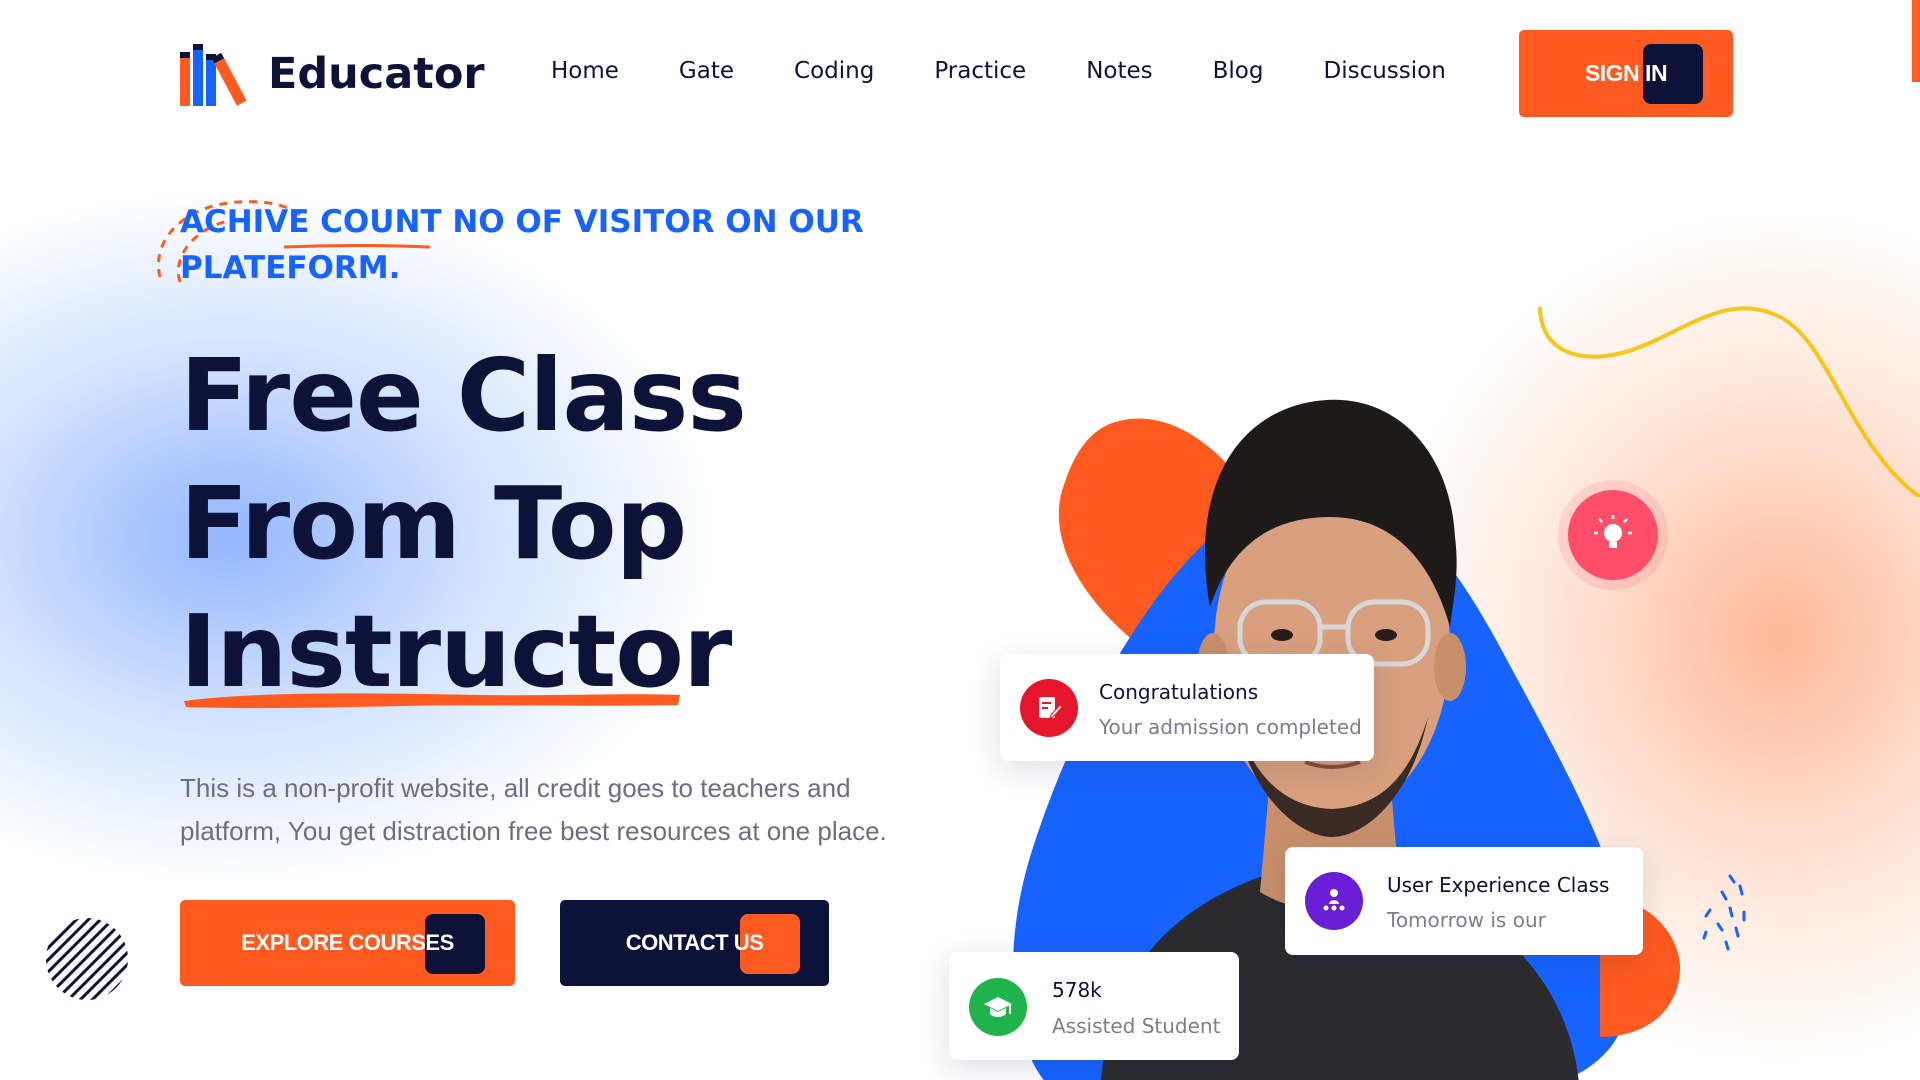 This screenshot has width=1920, height=1080. I want to click on lightbulb-badge, so click(1613, 535).